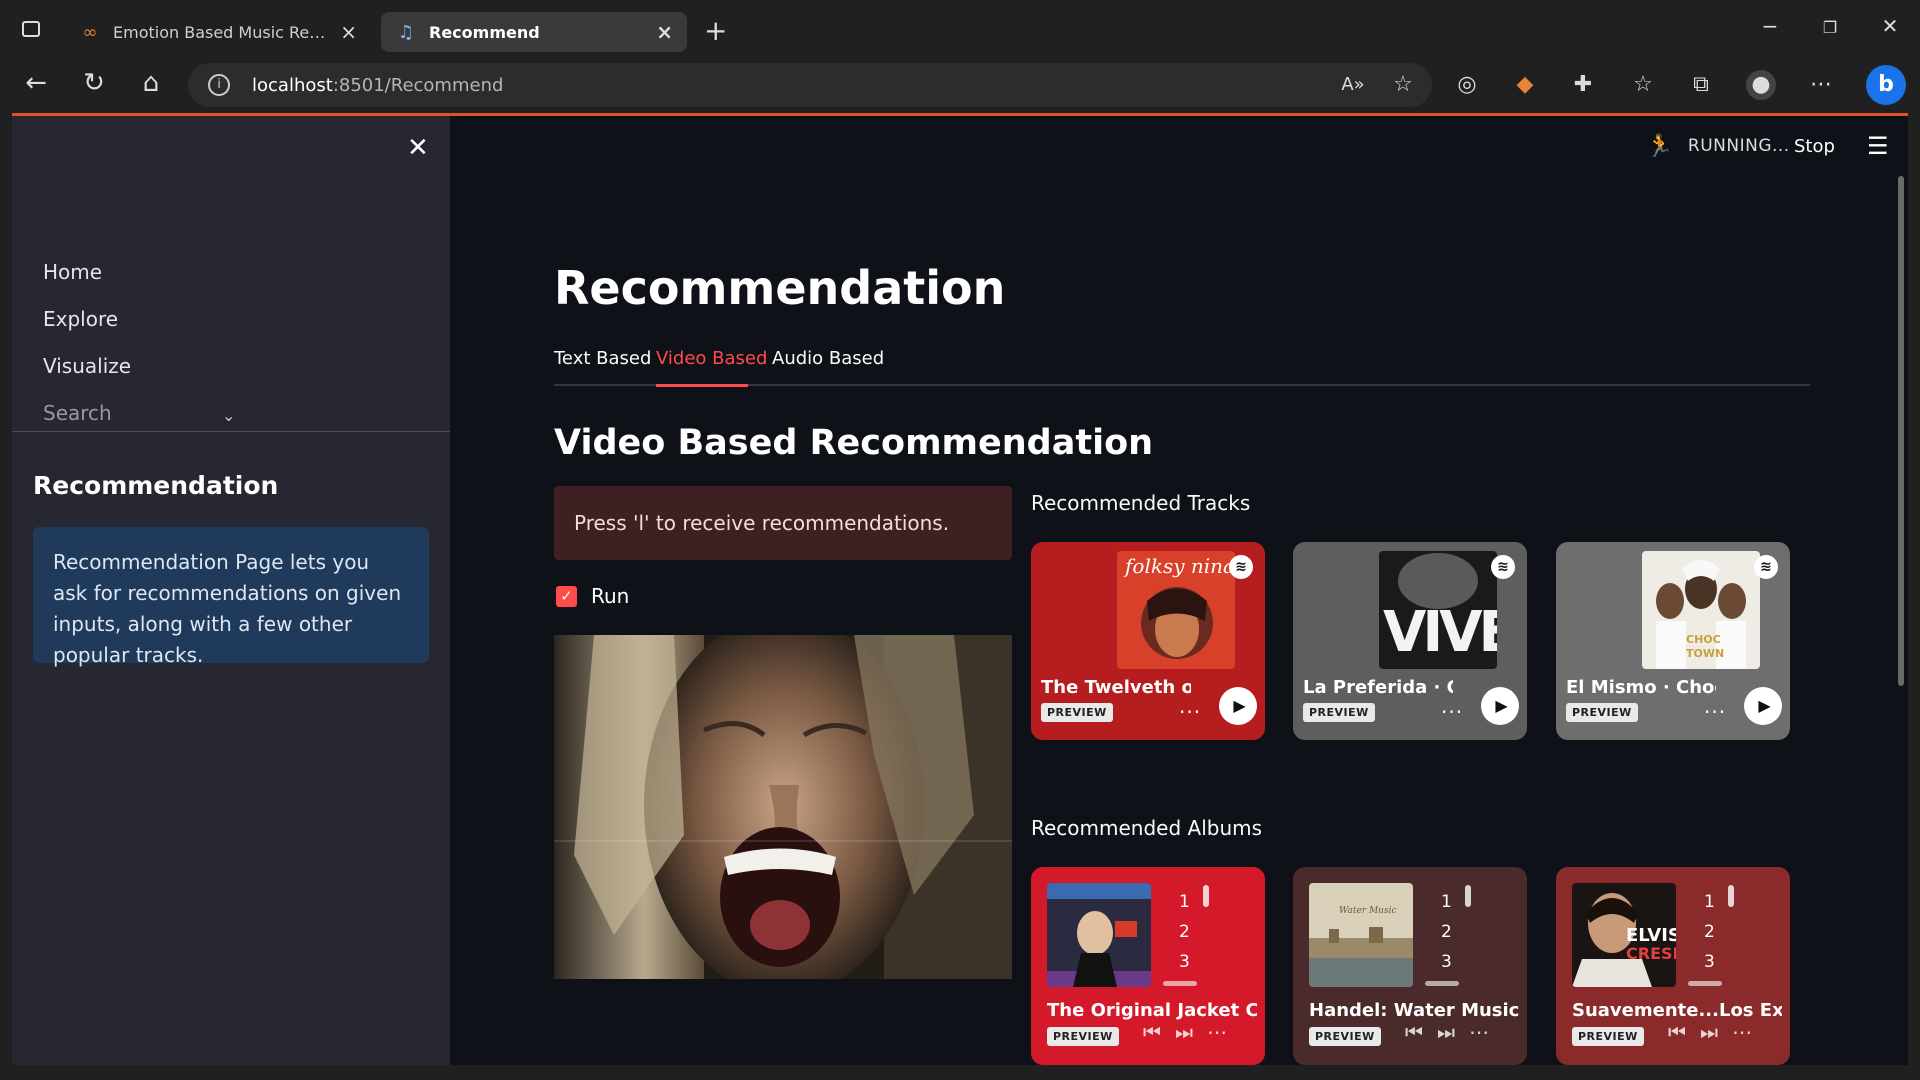 This screenshot has width=1920, height=1080. Describe the element at coordinates (1440, 632) in the screenshot. I see `svg-text: VIVES` at that location.